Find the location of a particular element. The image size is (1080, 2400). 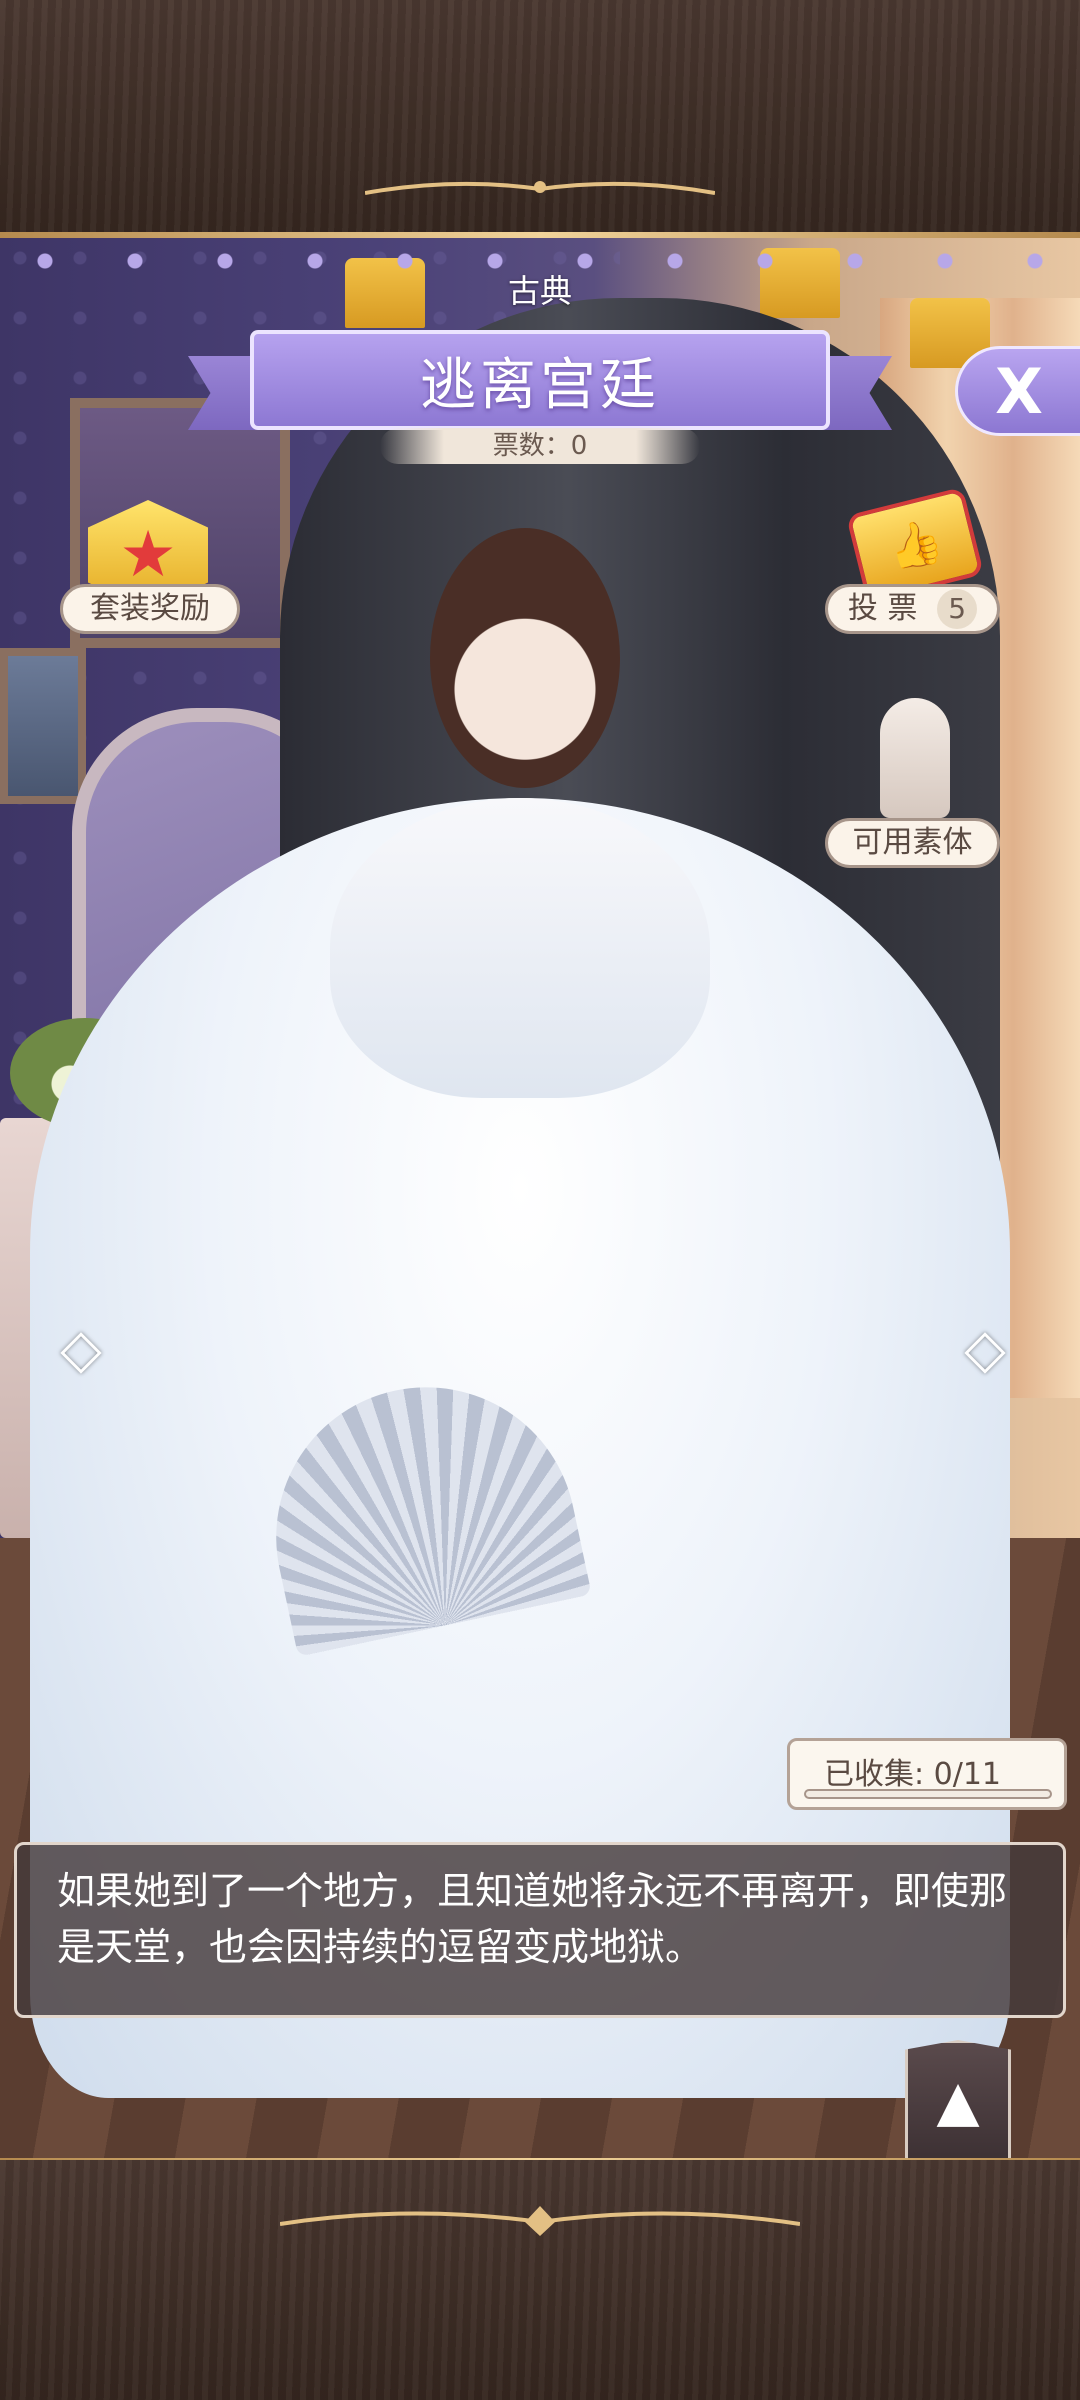

wall-painting-small is located at coordinates (43, 726).